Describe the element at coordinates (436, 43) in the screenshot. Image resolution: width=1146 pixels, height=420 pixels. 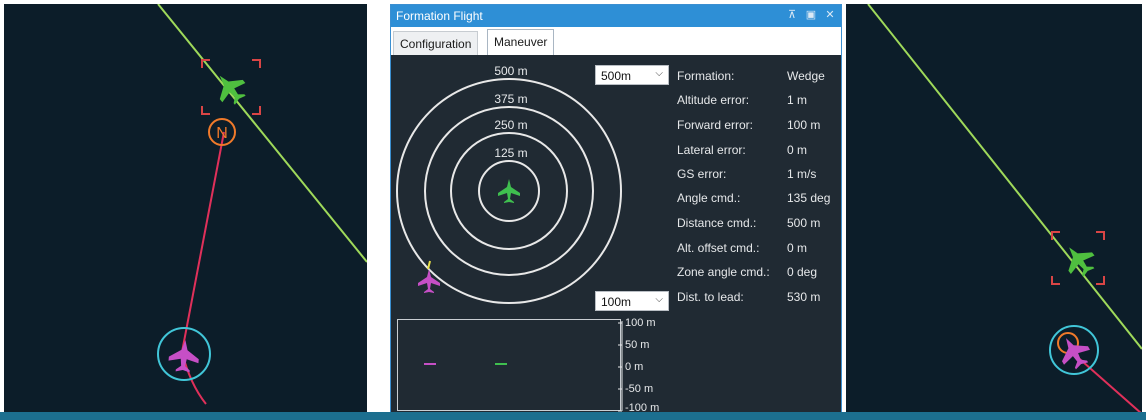
I see `tab-configuration: Configuration` at that location.